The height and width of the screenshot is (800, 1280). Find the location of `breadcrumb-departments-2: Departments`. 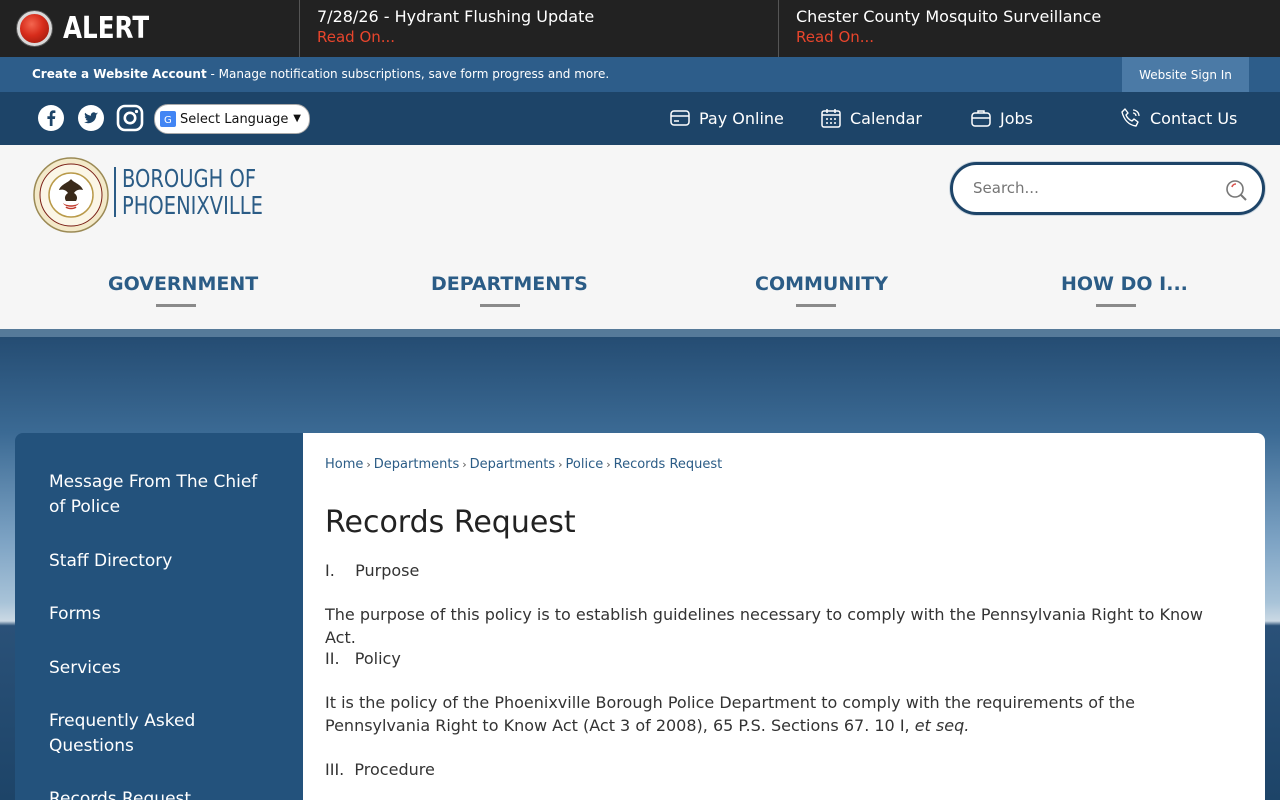

breadcrumb-departments-2: Departments is located at coordinates (512, 464).